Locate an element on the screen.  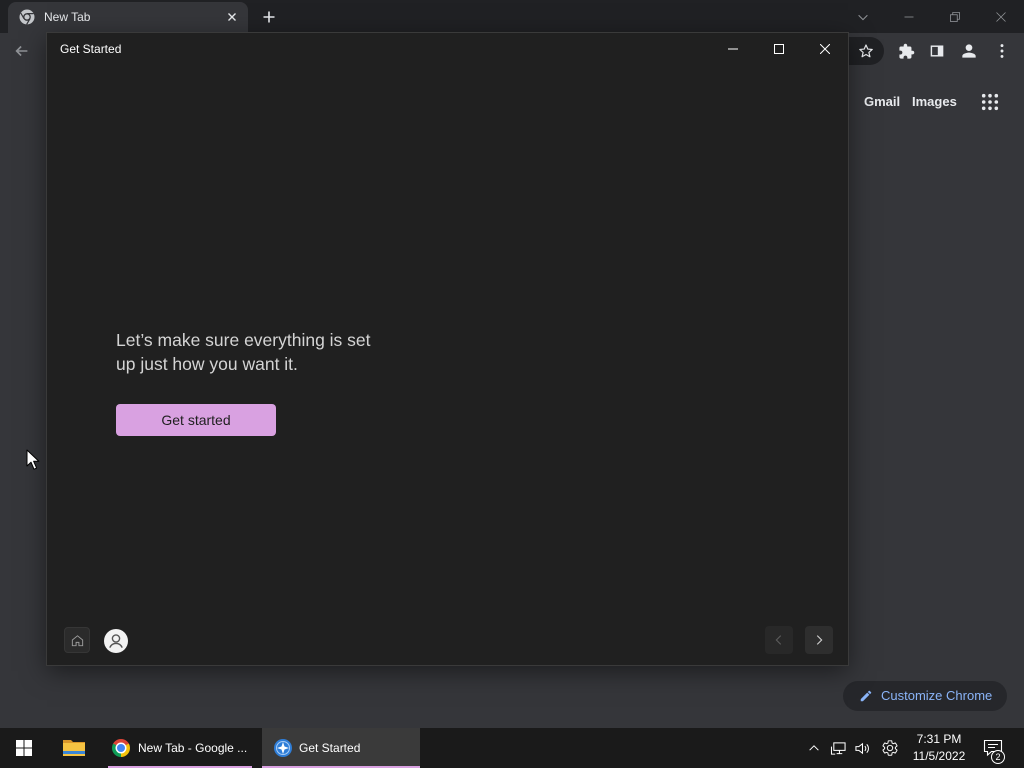
gmail-link: Gmail is located at coordinates (882, 102).